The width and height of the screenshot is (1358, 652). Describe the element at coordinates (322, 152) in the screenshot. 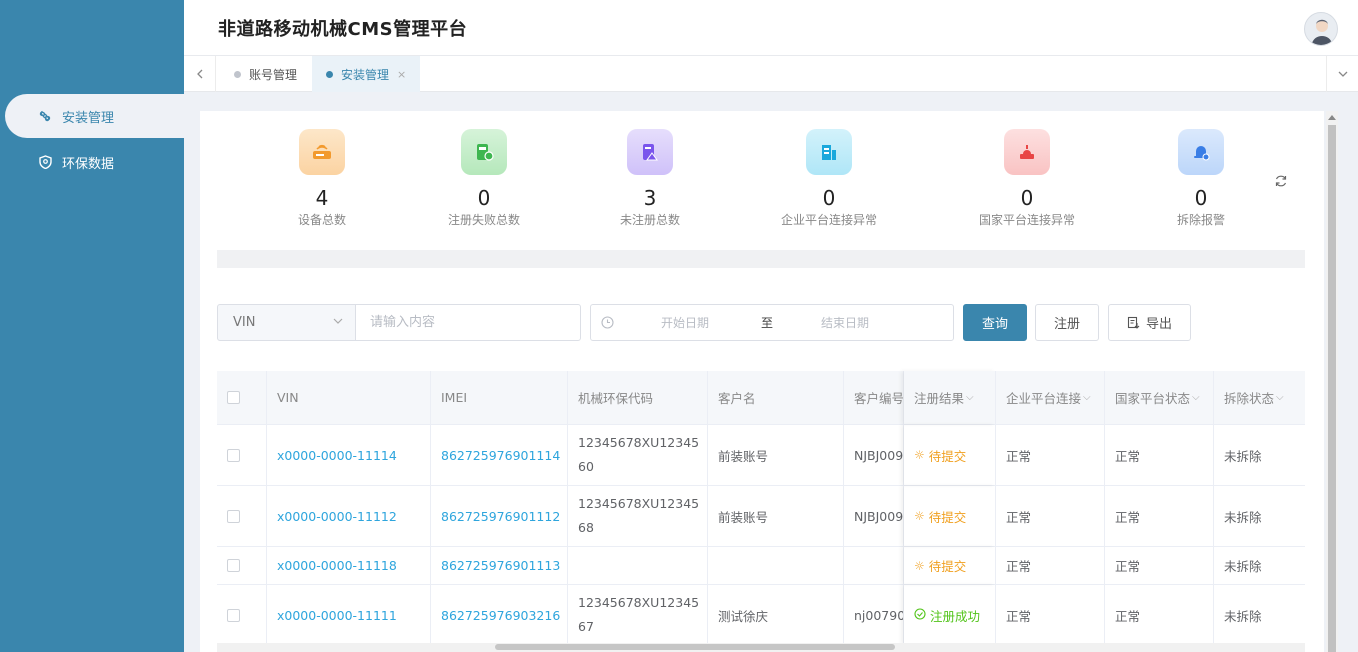

I see `router-icon` at that location.